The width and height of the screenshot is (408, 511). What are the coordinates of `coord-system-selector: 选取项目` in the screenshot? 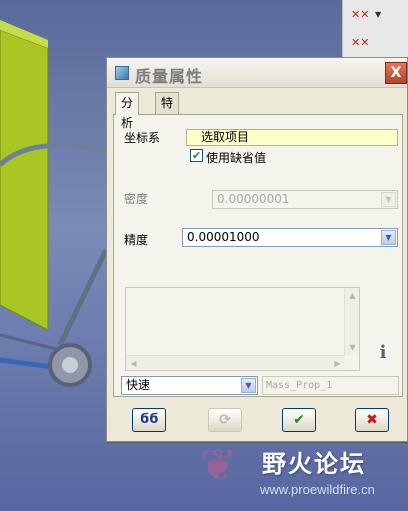 It's located at (292, 137).